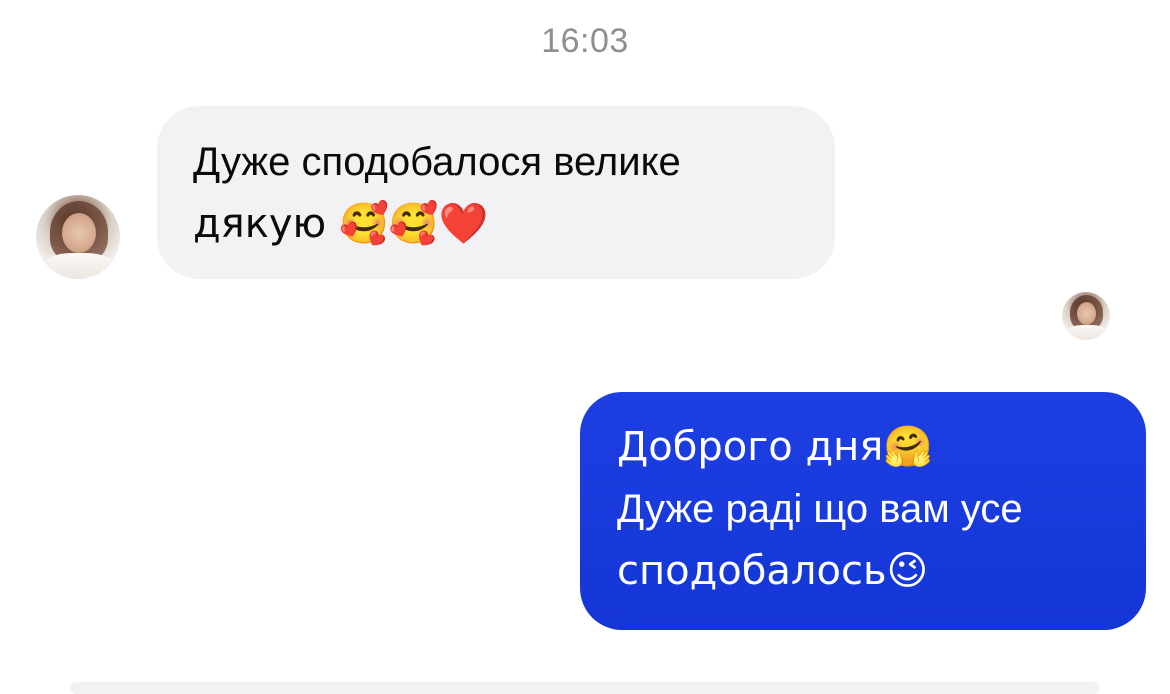  I want to click on message-composer-edge, so click(585, 688).